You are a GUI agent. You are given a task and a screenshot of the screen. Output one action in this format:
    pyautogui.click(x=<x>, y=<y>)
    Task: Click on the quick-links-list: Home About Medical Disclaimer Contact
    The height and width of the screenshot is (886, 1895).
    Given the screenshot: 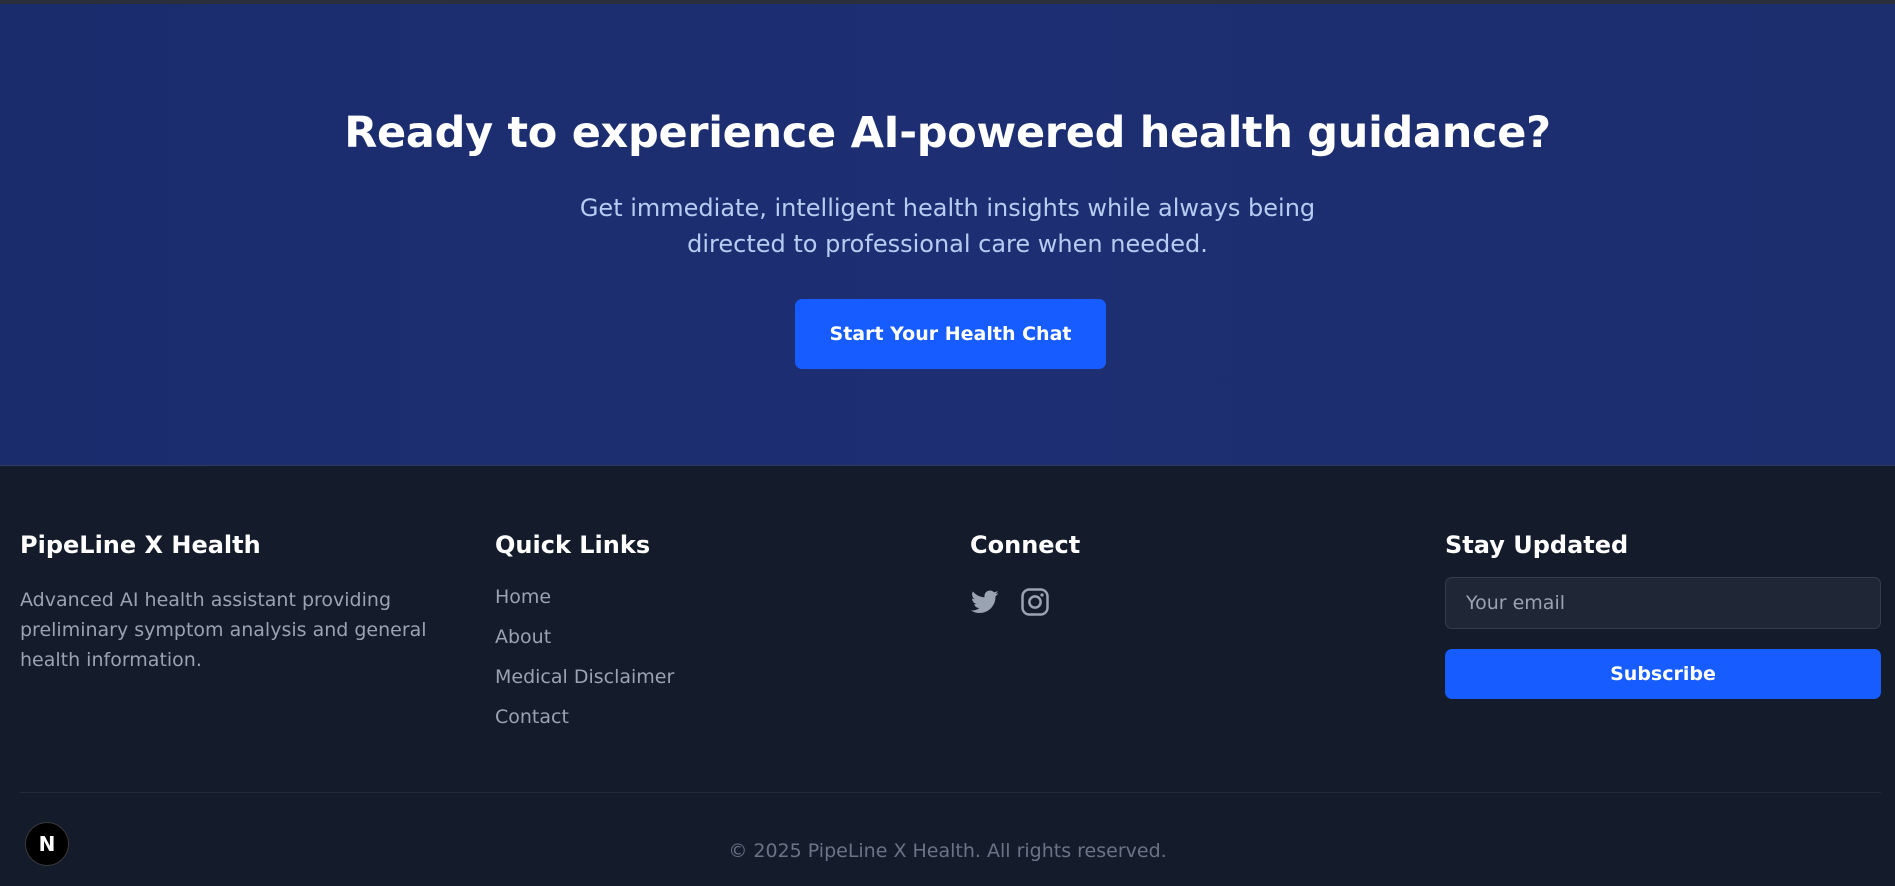 What is the action you would take?
    pyautogui.click(x=715, y=657)
    